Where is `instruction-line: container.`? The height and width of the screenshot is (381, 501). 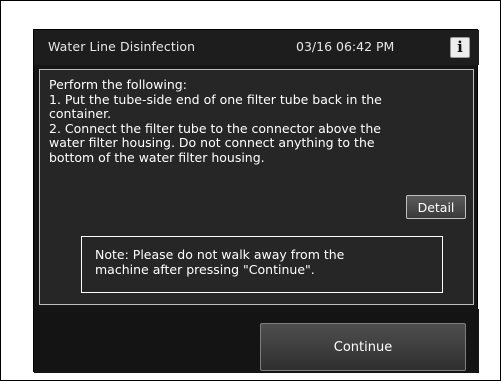 instruction-line: container. is located at coordinates (80, 113).